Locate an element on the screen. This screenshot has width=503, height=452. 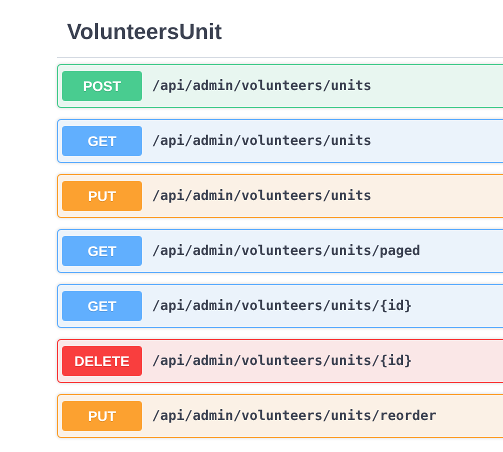
endpoint-row: POST /api/admin/volunteers/units is located at coordinates (280, 86).